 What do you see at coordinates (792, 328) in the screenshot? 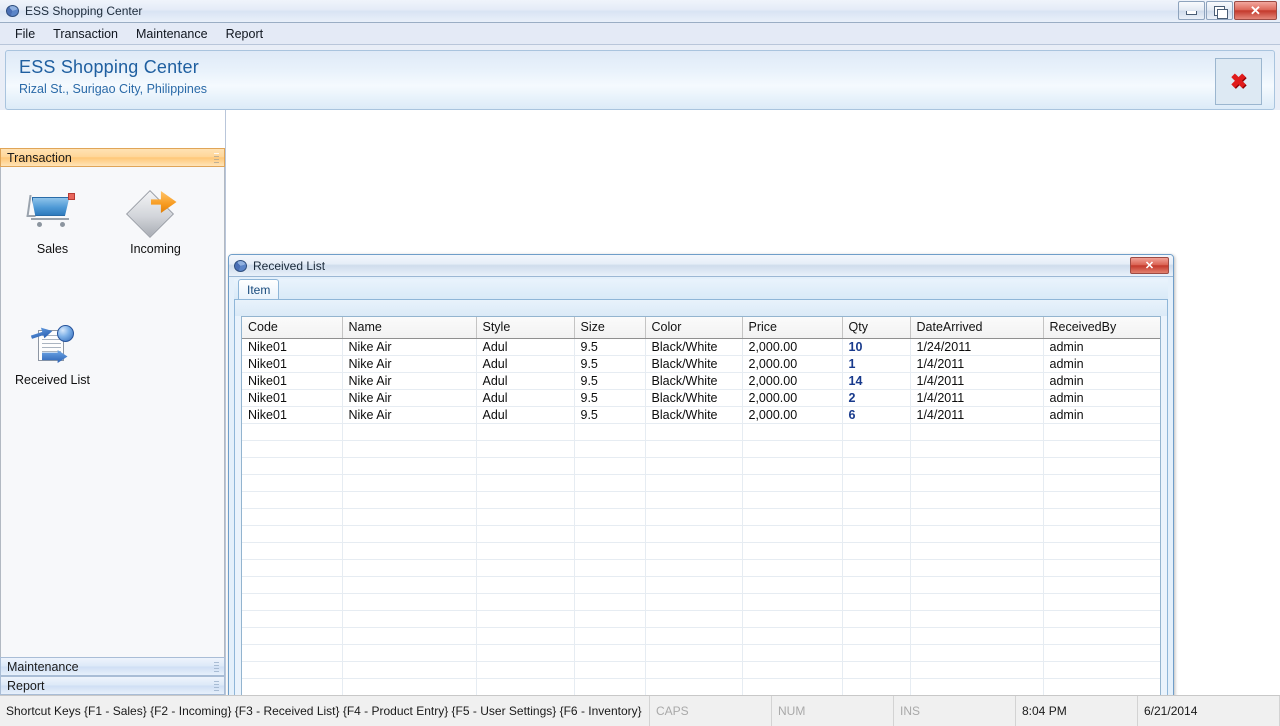
I see `column-header-price: Price` at bounding box center [792, 328].